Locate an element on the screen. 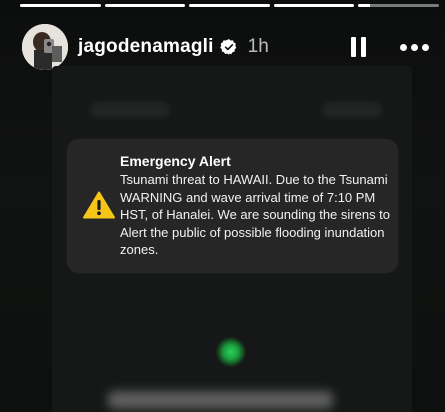 The width and height of the screenshot is (445, 412). pause-icon-bar-left is located at coordinates (353, 47).